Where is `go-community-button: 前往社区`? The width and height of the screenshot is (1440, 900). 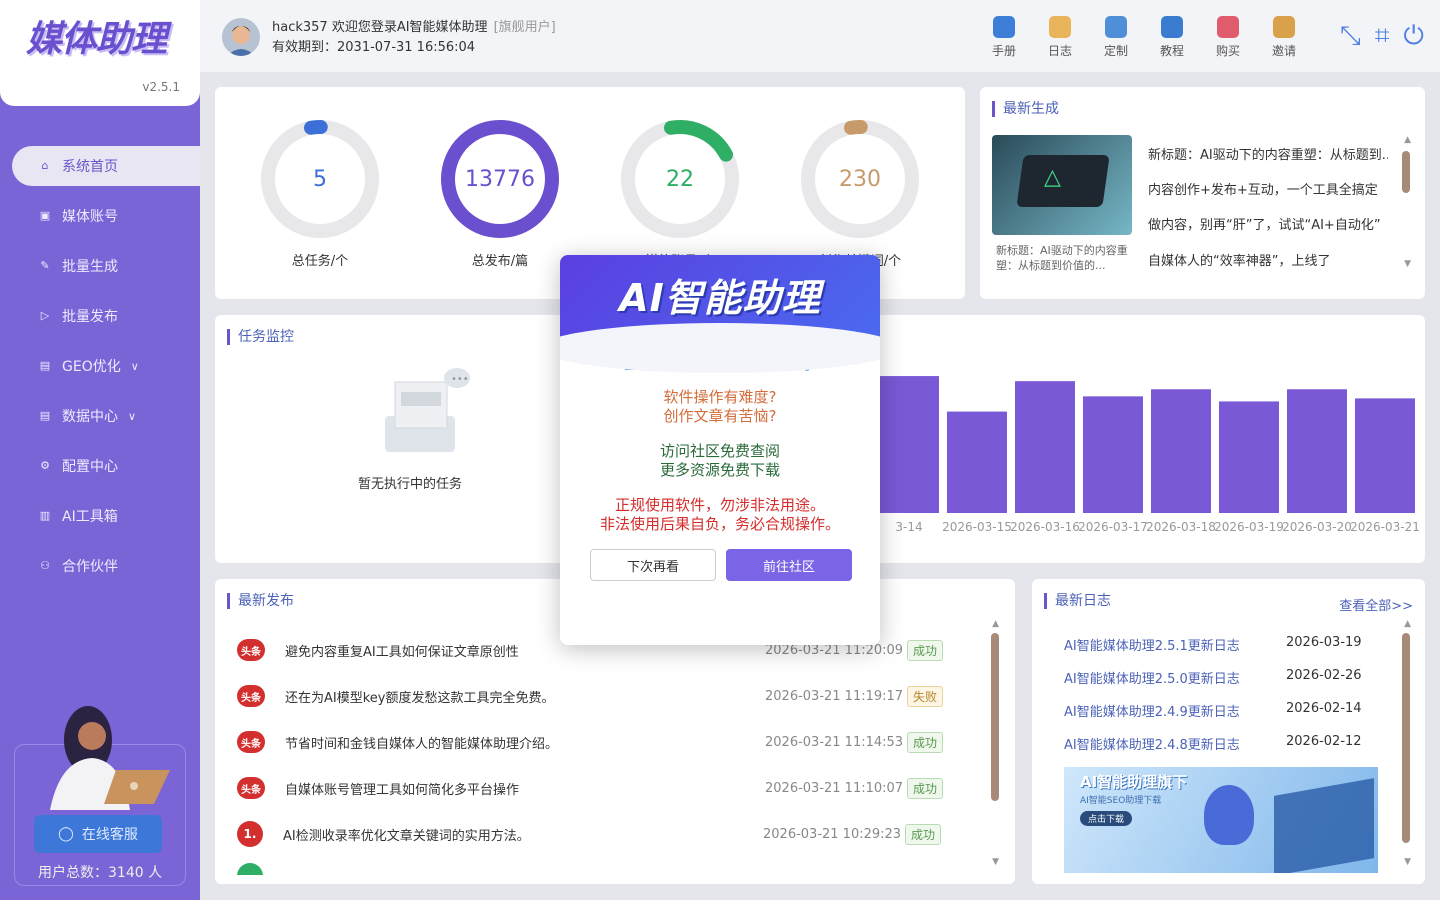
go-community-button: 前往社区 is located at coordinates (789, 565).